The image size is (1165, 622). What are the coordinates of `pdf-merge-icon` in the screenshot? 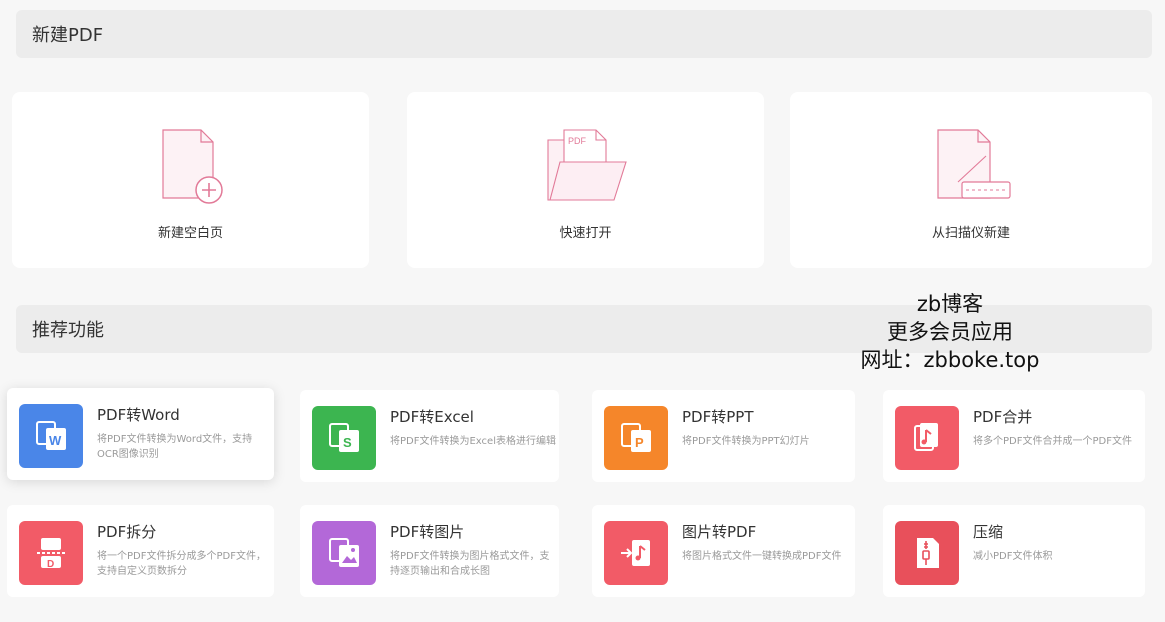 It's located at (927, 438).